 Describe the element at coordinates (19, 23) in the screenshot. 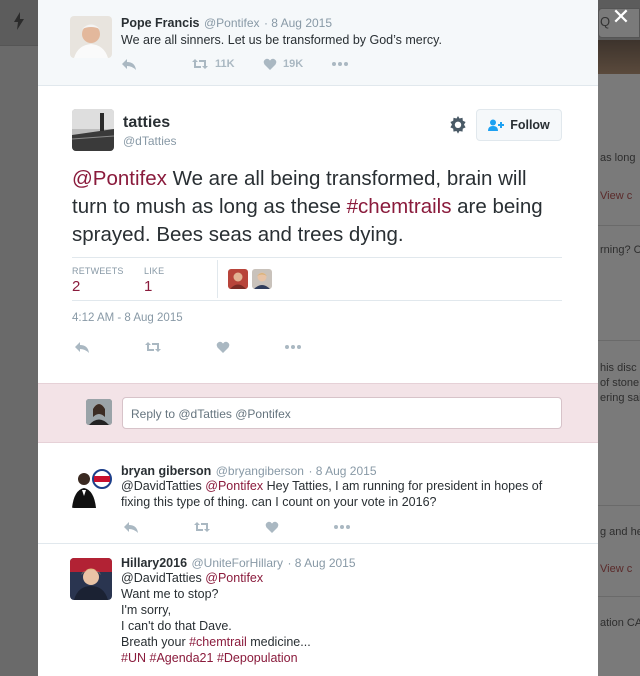

I see `lightning-icon` at that location.